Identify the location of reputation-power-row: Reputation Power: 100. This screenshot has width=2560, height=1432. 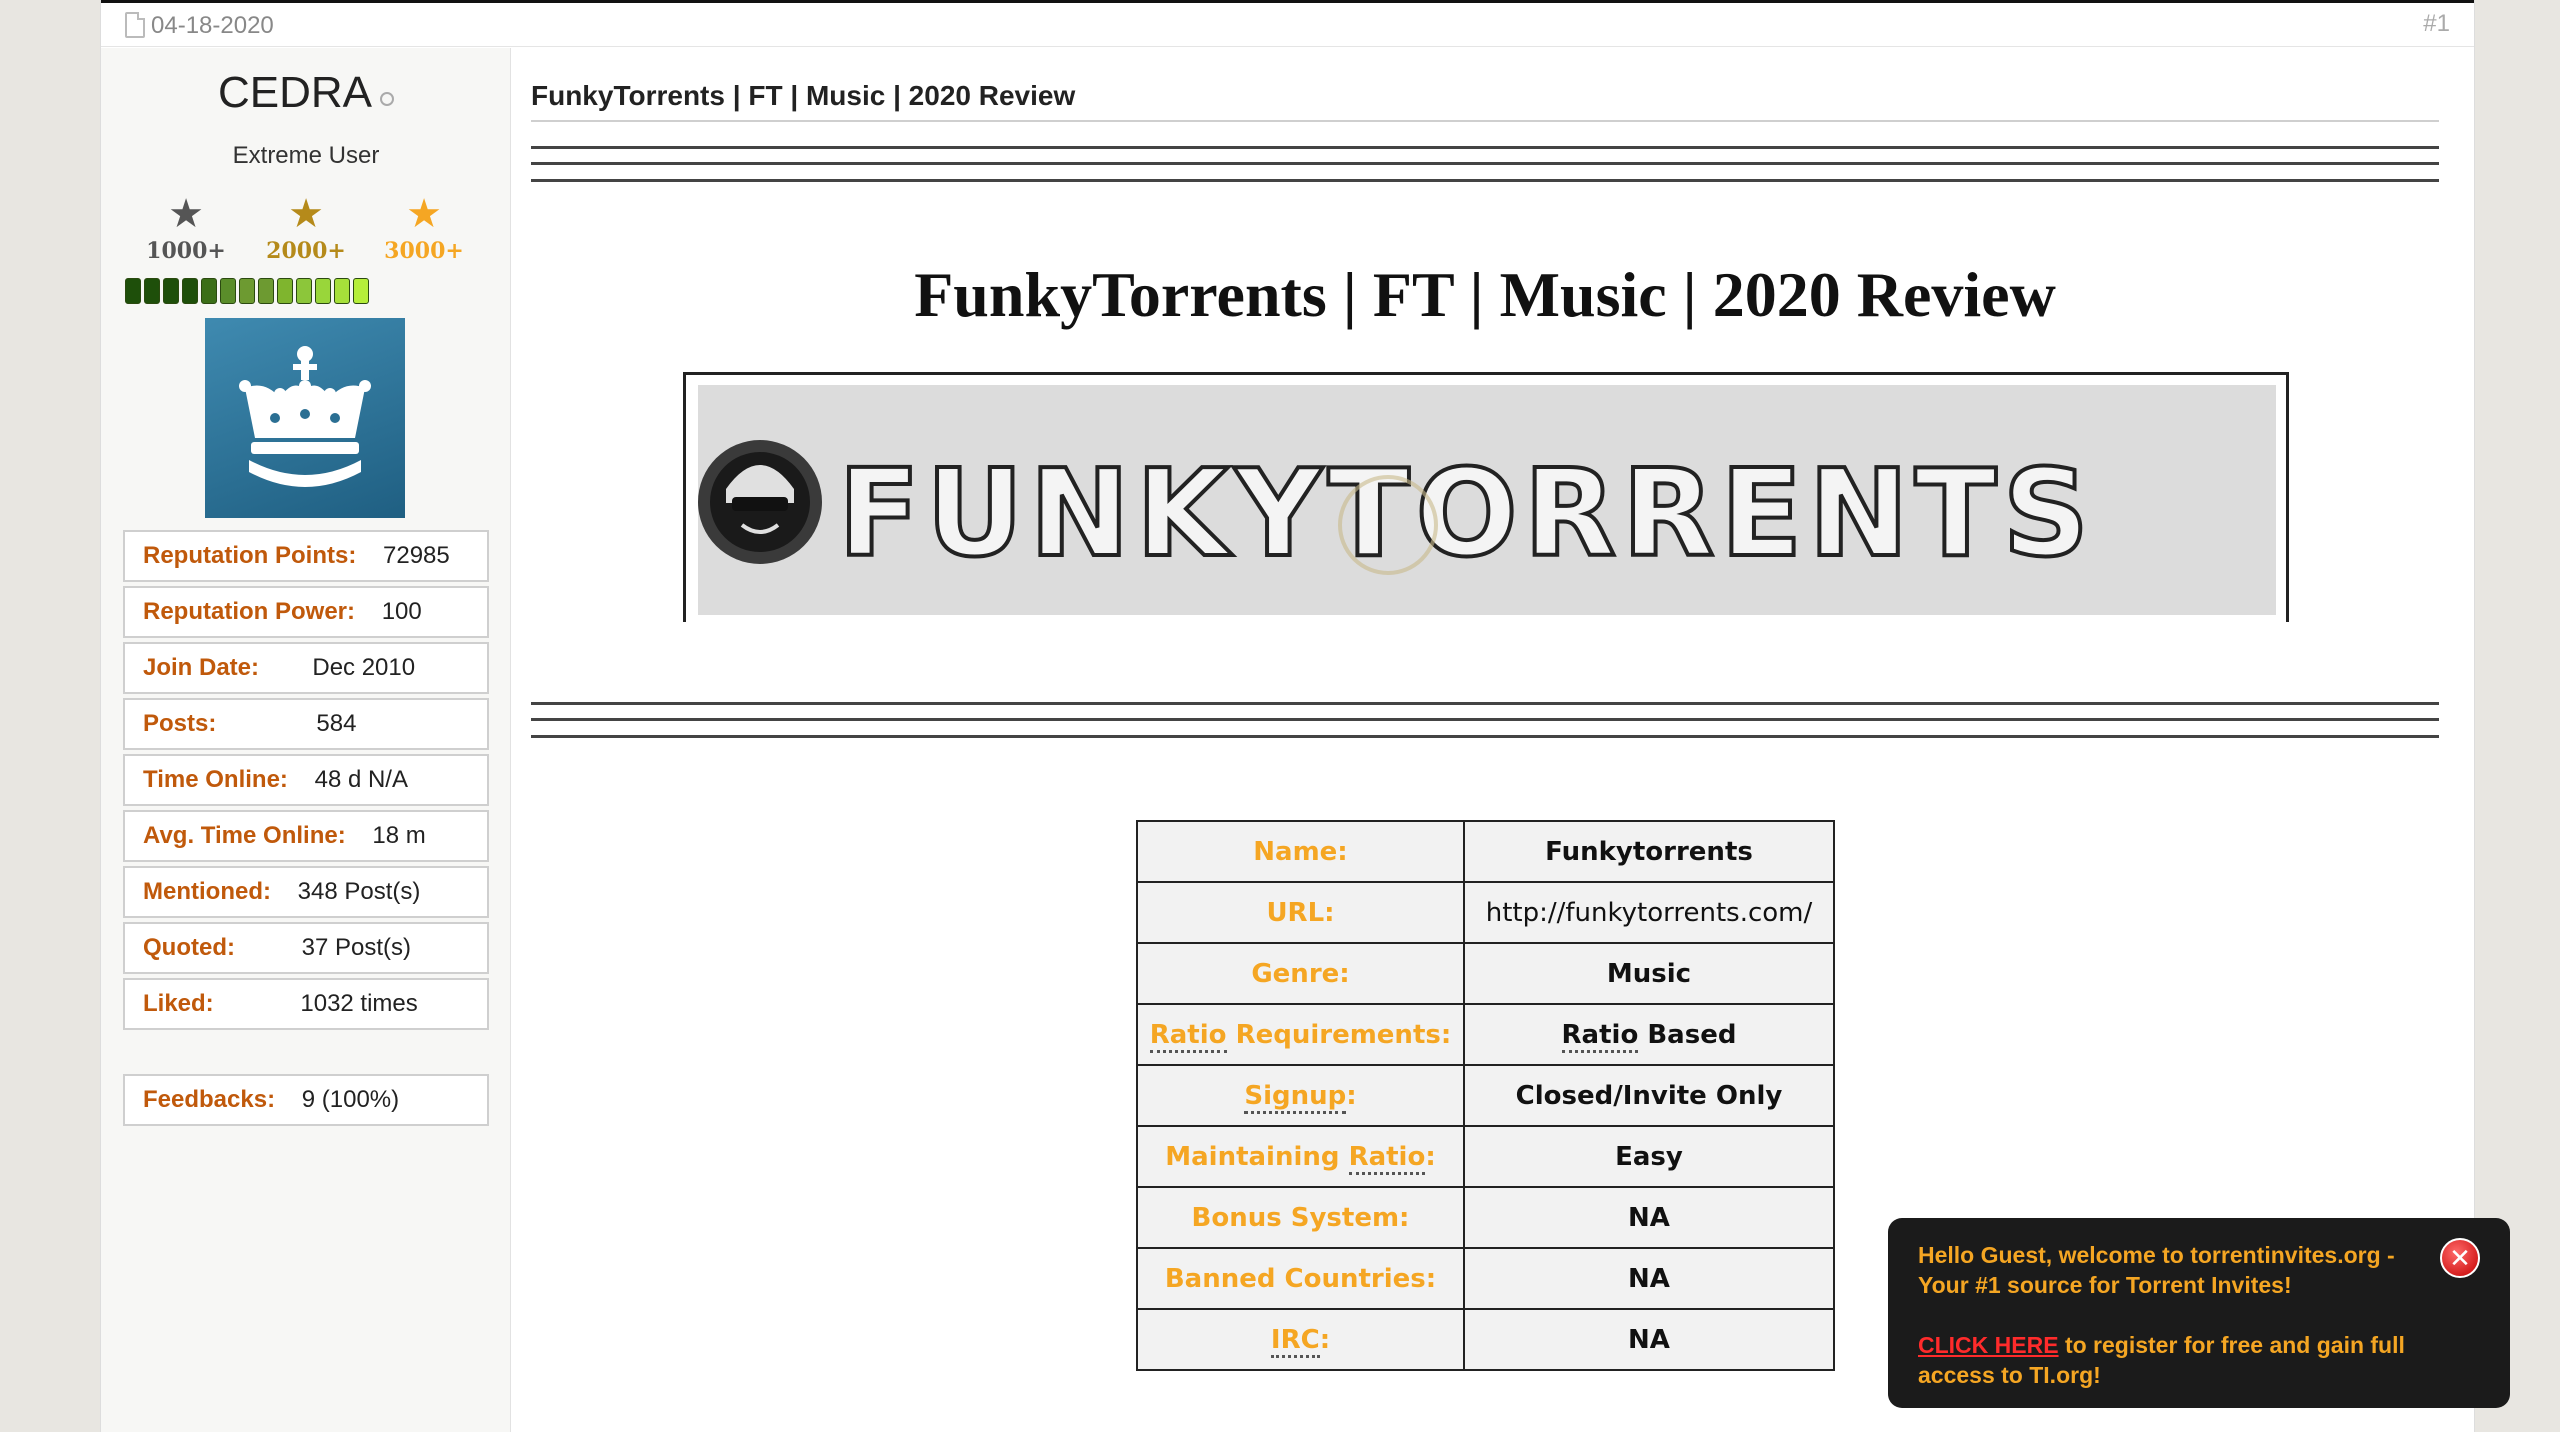
(306, 612).